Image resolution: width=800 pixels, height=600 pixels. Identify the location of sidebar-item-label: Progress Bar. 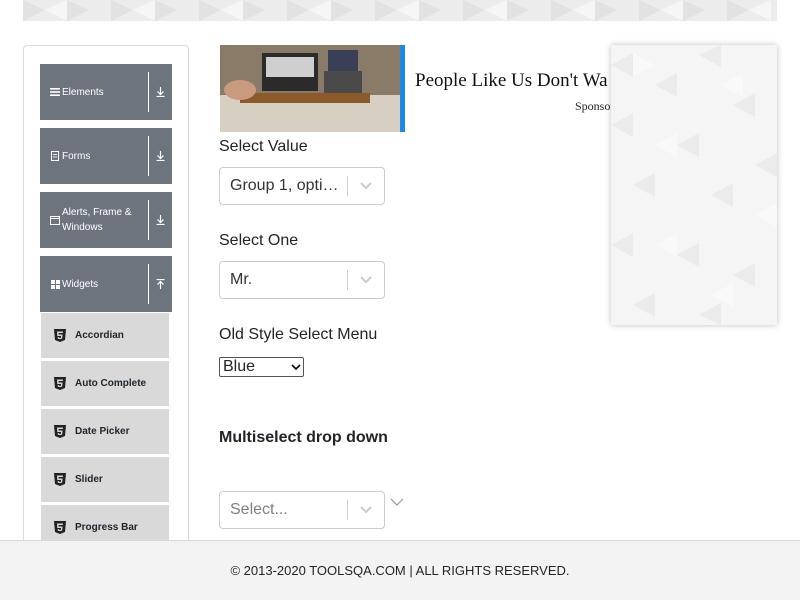
(106, 527).